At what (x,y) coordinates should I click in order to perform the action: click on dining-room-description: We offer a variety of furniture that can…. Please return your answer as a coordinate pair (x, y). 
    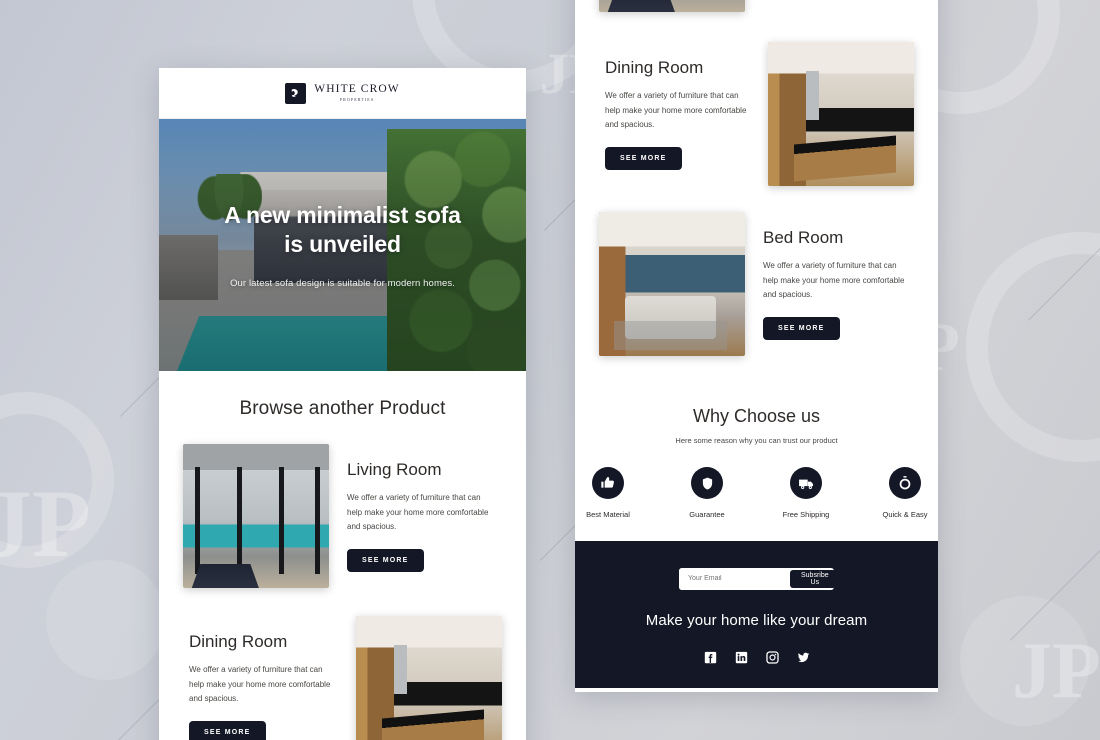
    Looking at the image, I should click on (260, 684).